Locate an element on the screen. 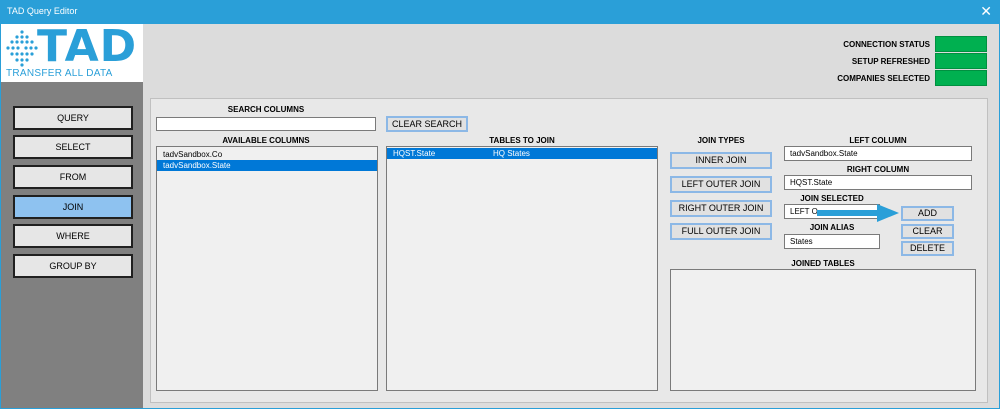 The width and height of the screenshot is (1000, 409). full-outer-join-button: FULL OUTER JOIN is located at coordinates (721, 231).